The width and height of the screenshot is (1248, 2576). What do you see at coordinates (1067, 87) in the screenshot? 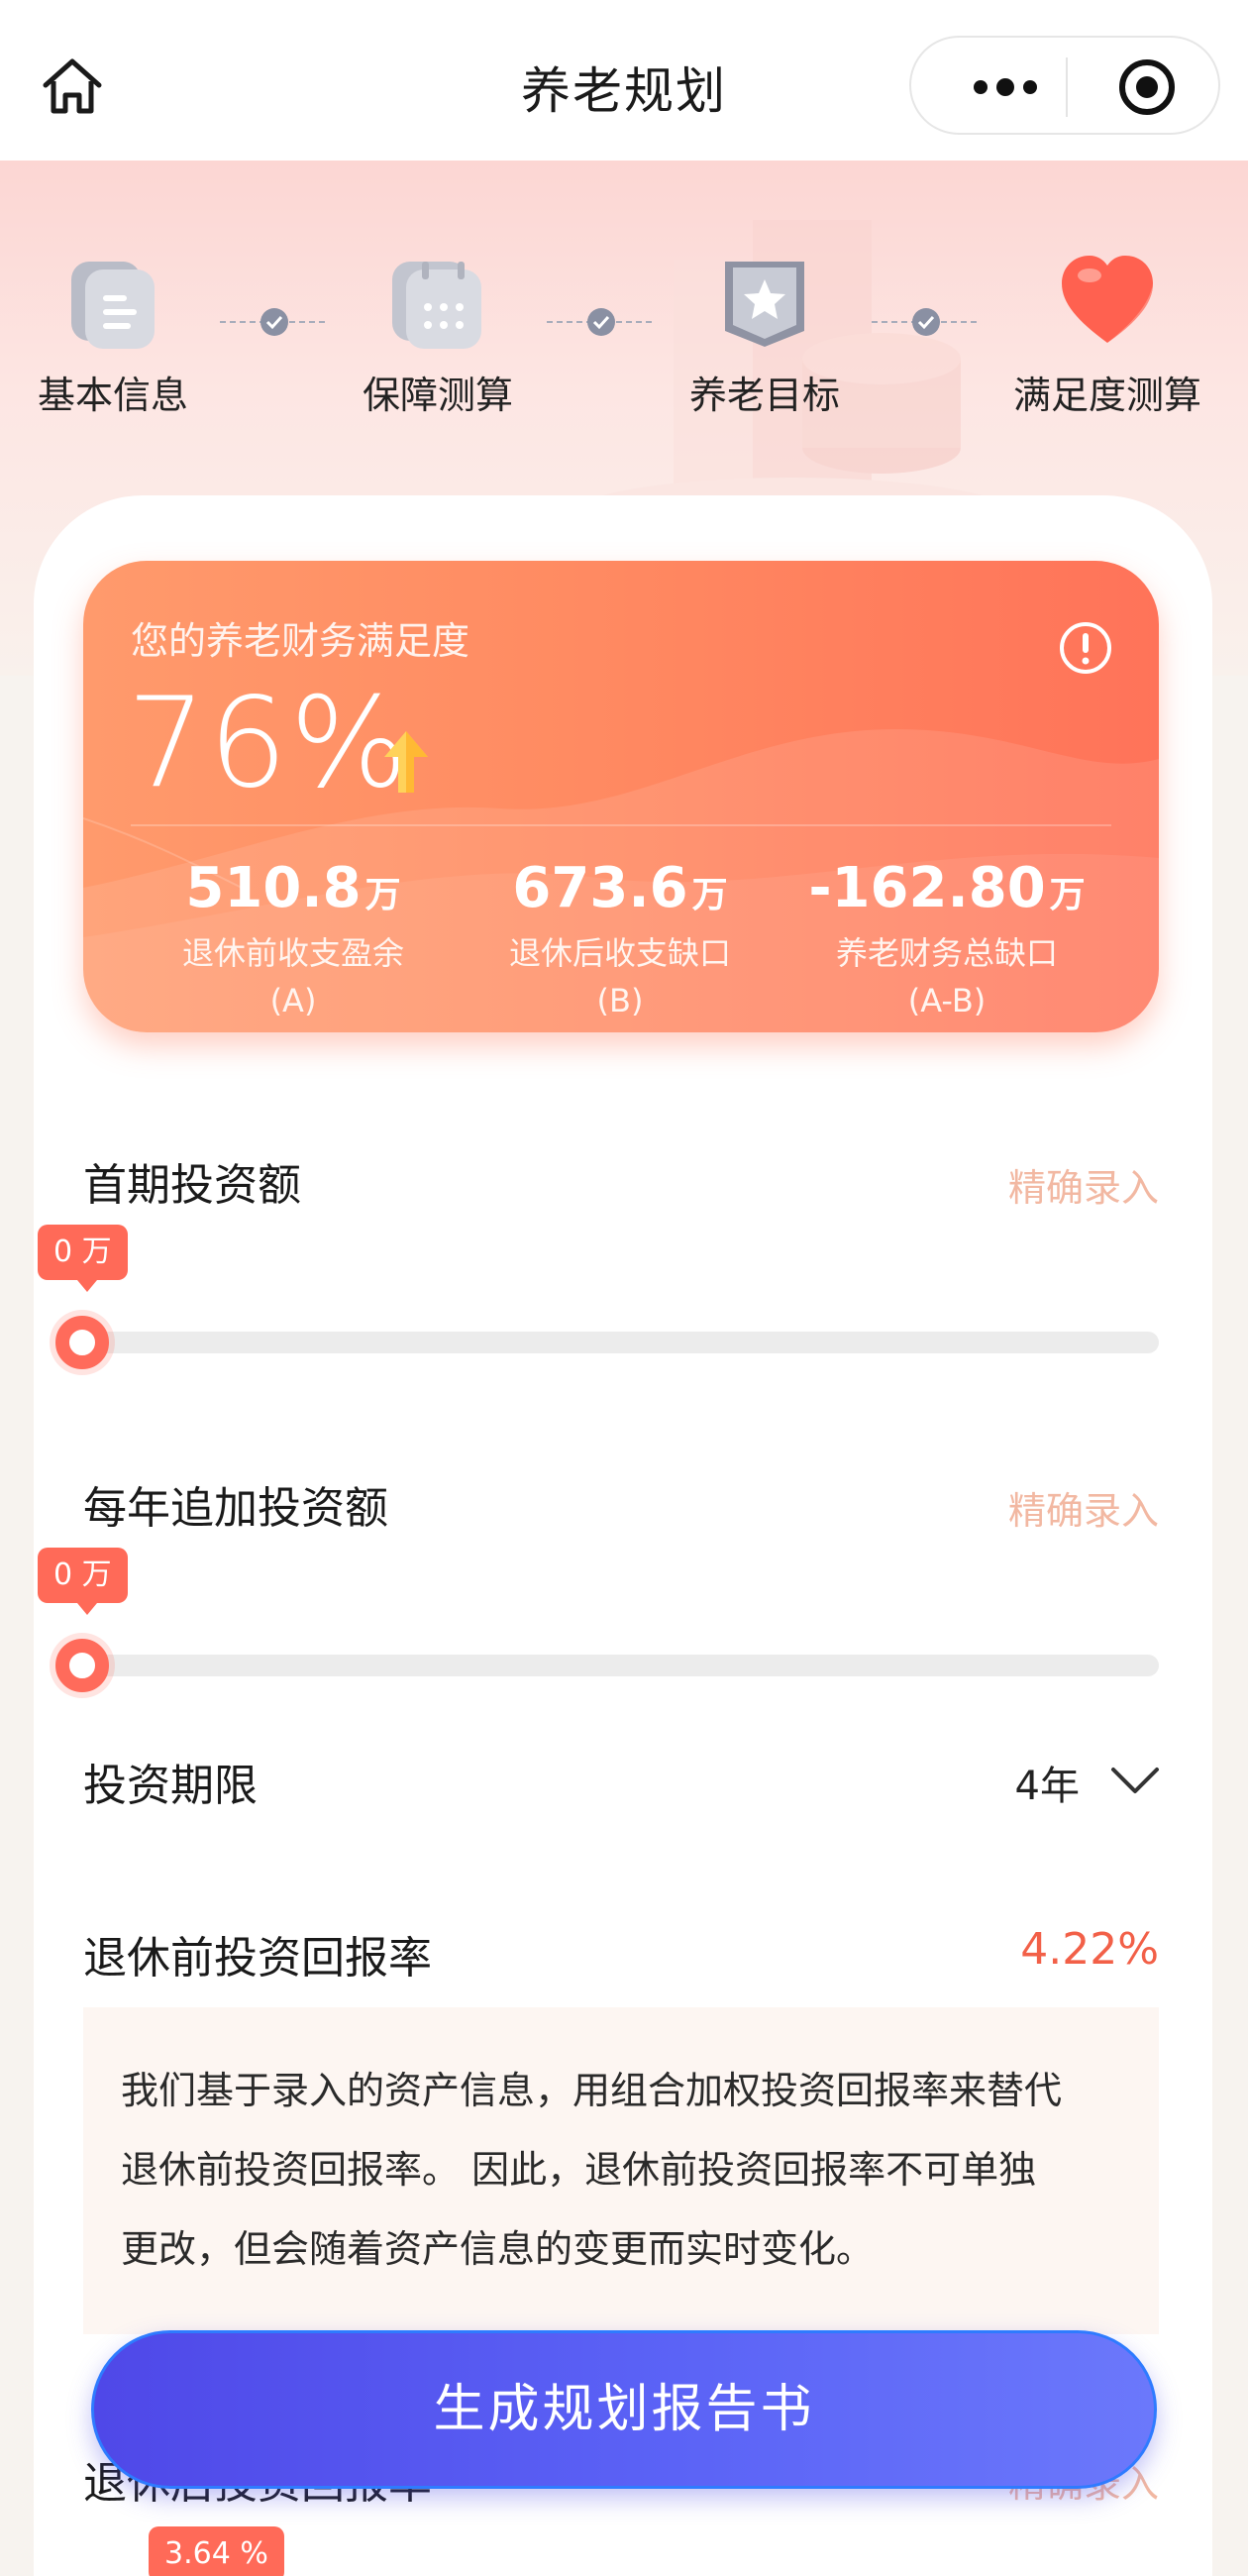
I see `capsule-divider` at bounding box center [1067, 87].